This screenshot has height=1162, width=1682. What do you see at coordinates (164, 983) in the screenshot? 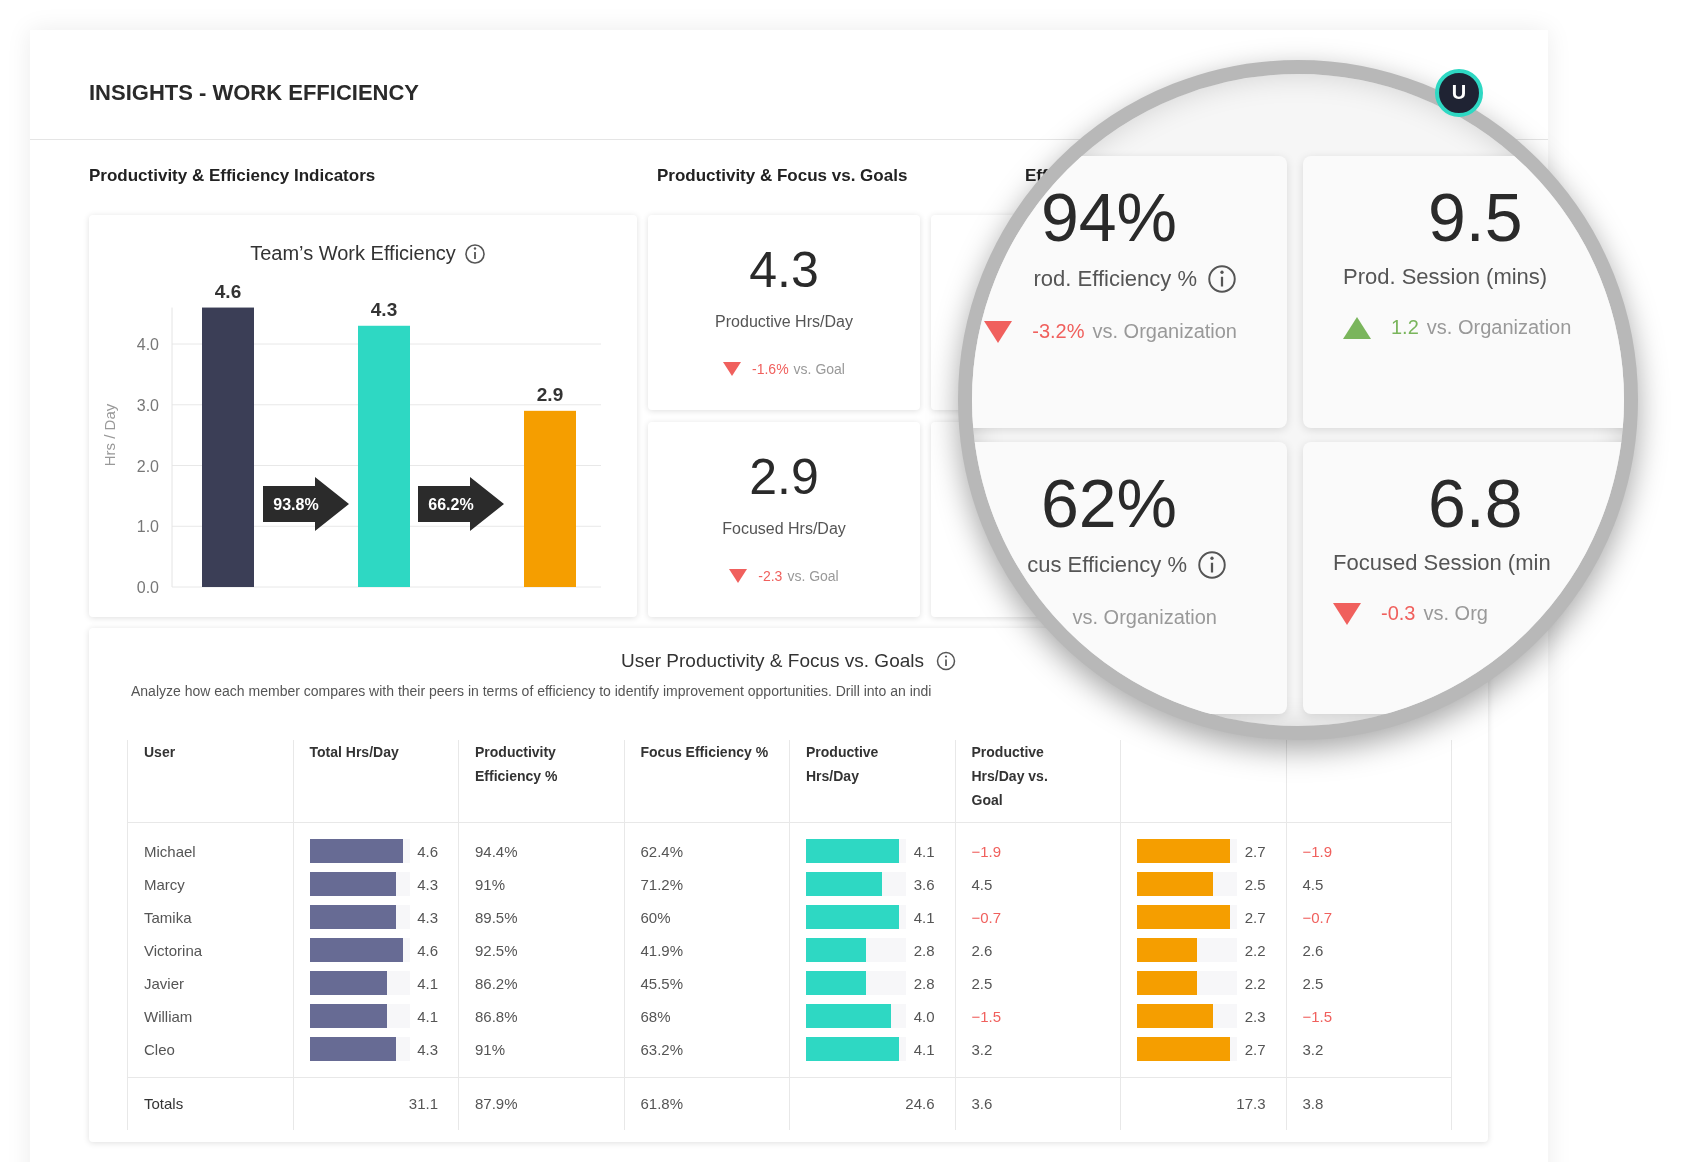
I see `user-name: Javier` at bounding box center [164, 983].